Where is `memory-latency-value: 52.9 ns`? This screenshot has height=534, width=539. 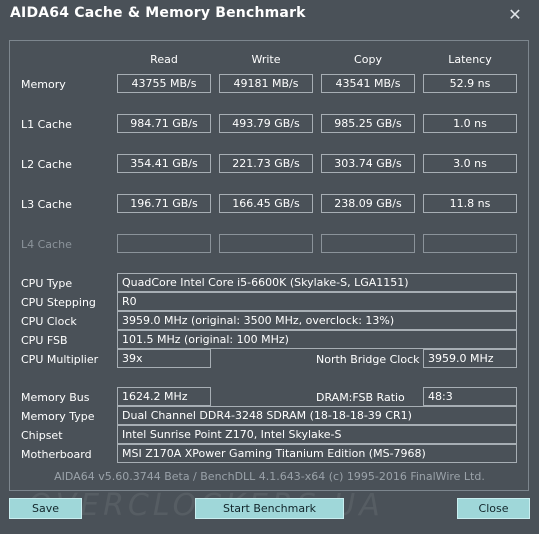
memory-latency-value: 52.9 ns is located at coordinates (470, 83).